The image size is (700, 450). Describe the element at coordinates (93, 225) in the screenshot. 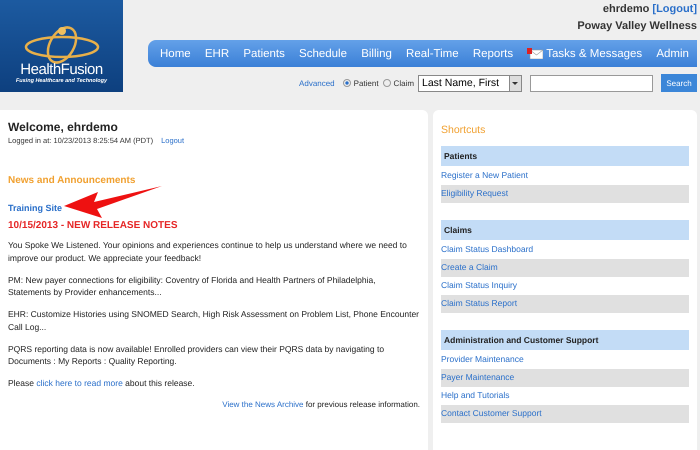

I see `release-title: 10/15/2013 - NEW RELEASE NOTES` at that location.